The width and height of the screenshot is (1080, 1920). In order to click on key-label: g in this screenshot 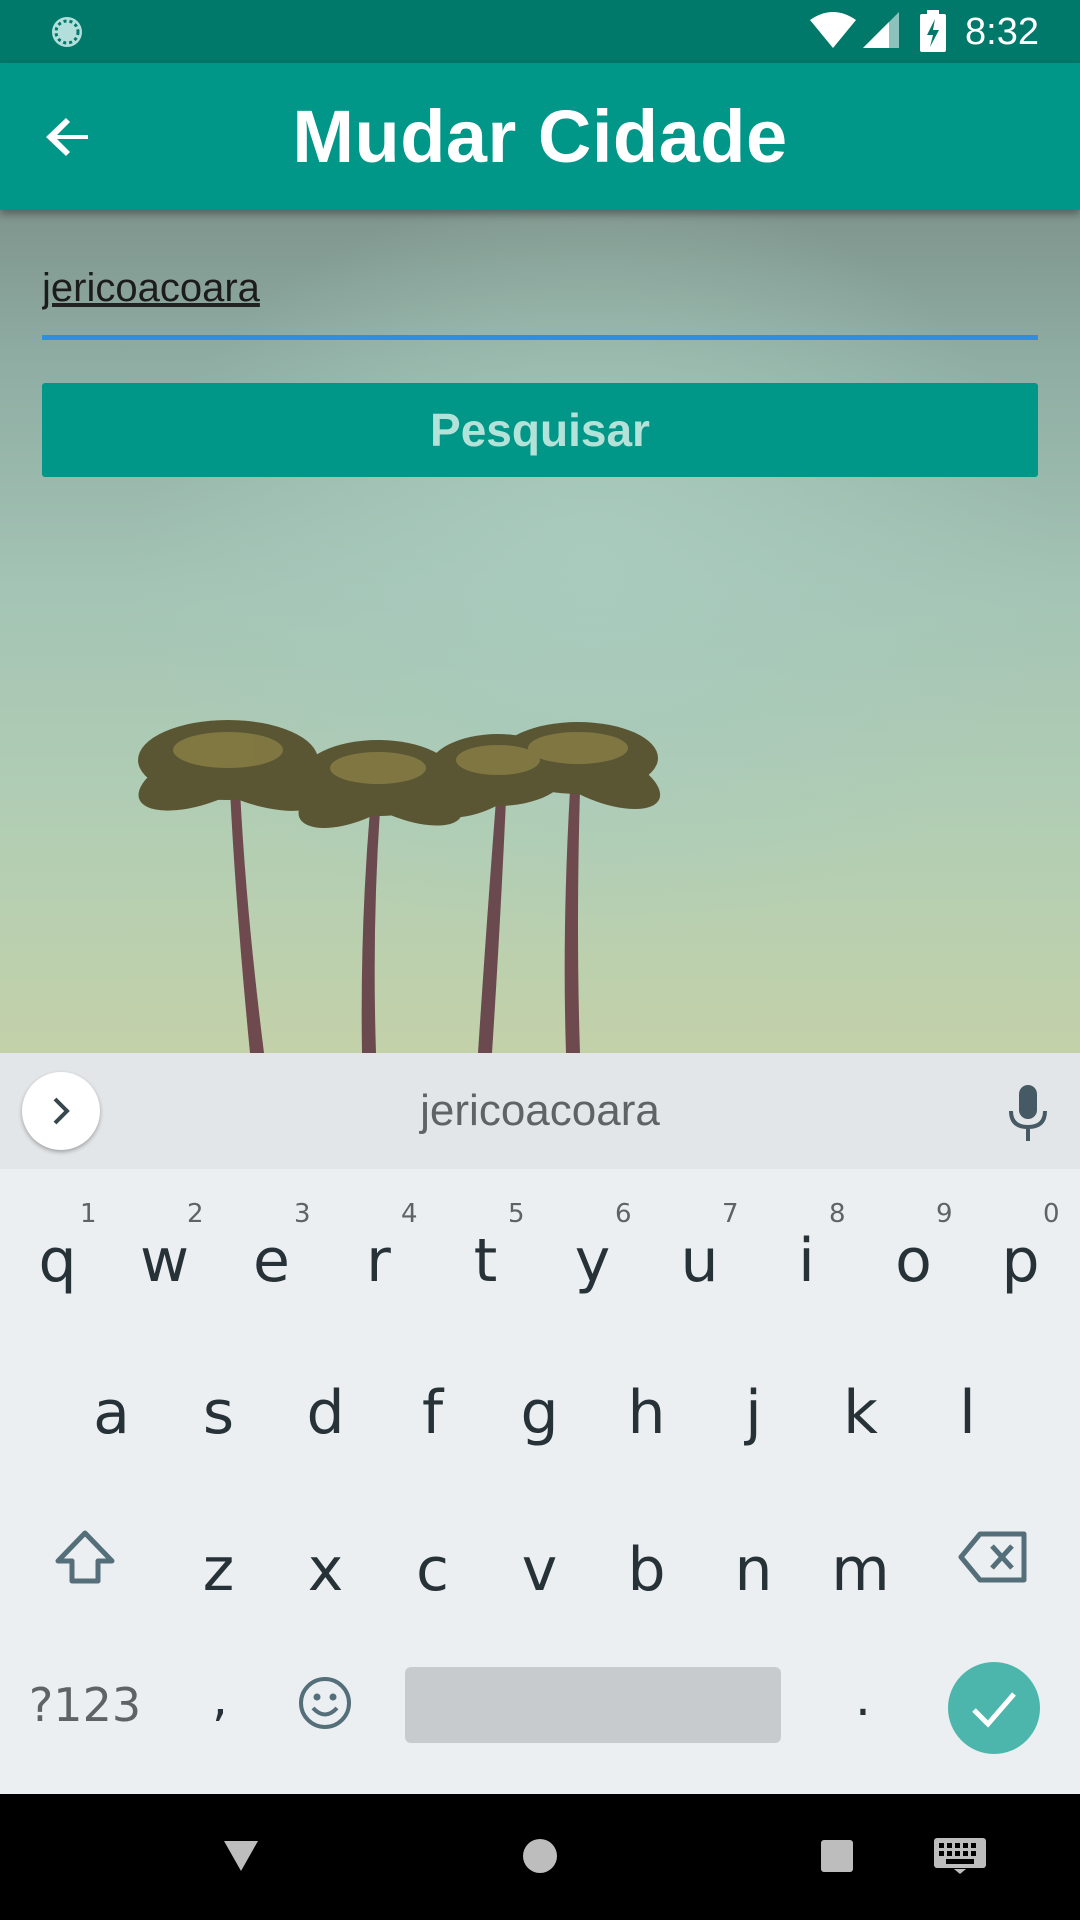, I will do `click(539, 1413)`.